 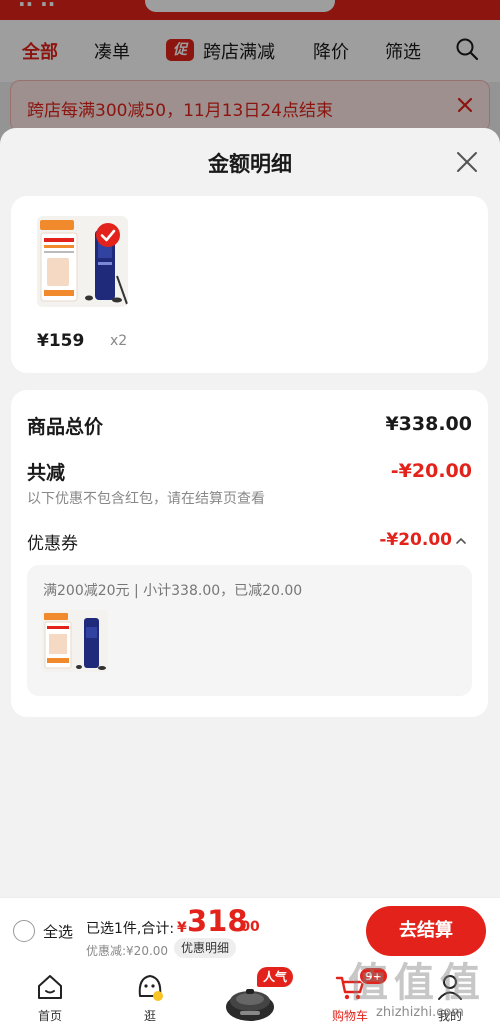 I want to click on coupon-label: 优惠券, so click(x=52, y=544).